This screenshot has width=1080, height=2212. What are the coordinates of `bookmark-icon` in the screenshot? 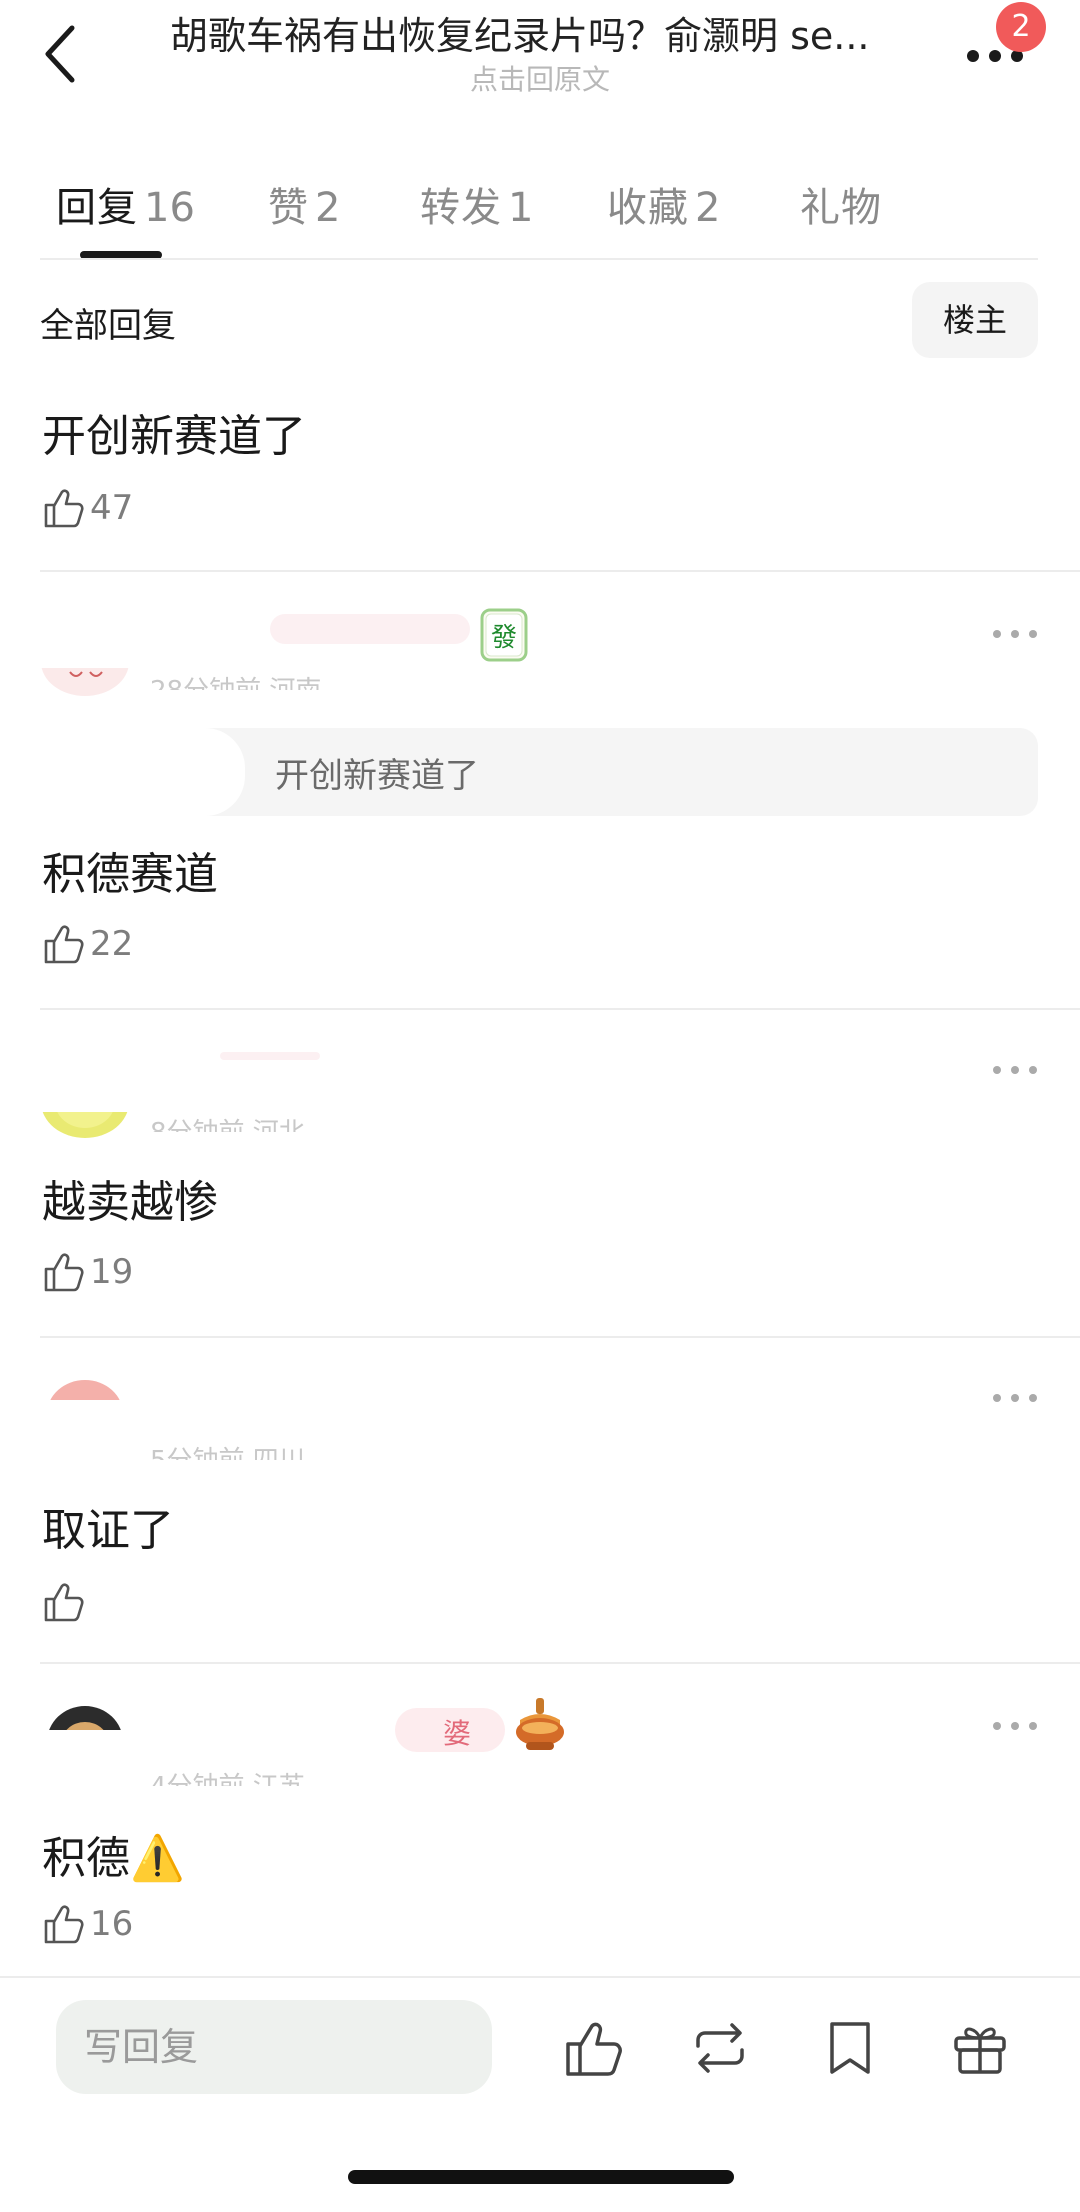 It's located at (850, 2048).